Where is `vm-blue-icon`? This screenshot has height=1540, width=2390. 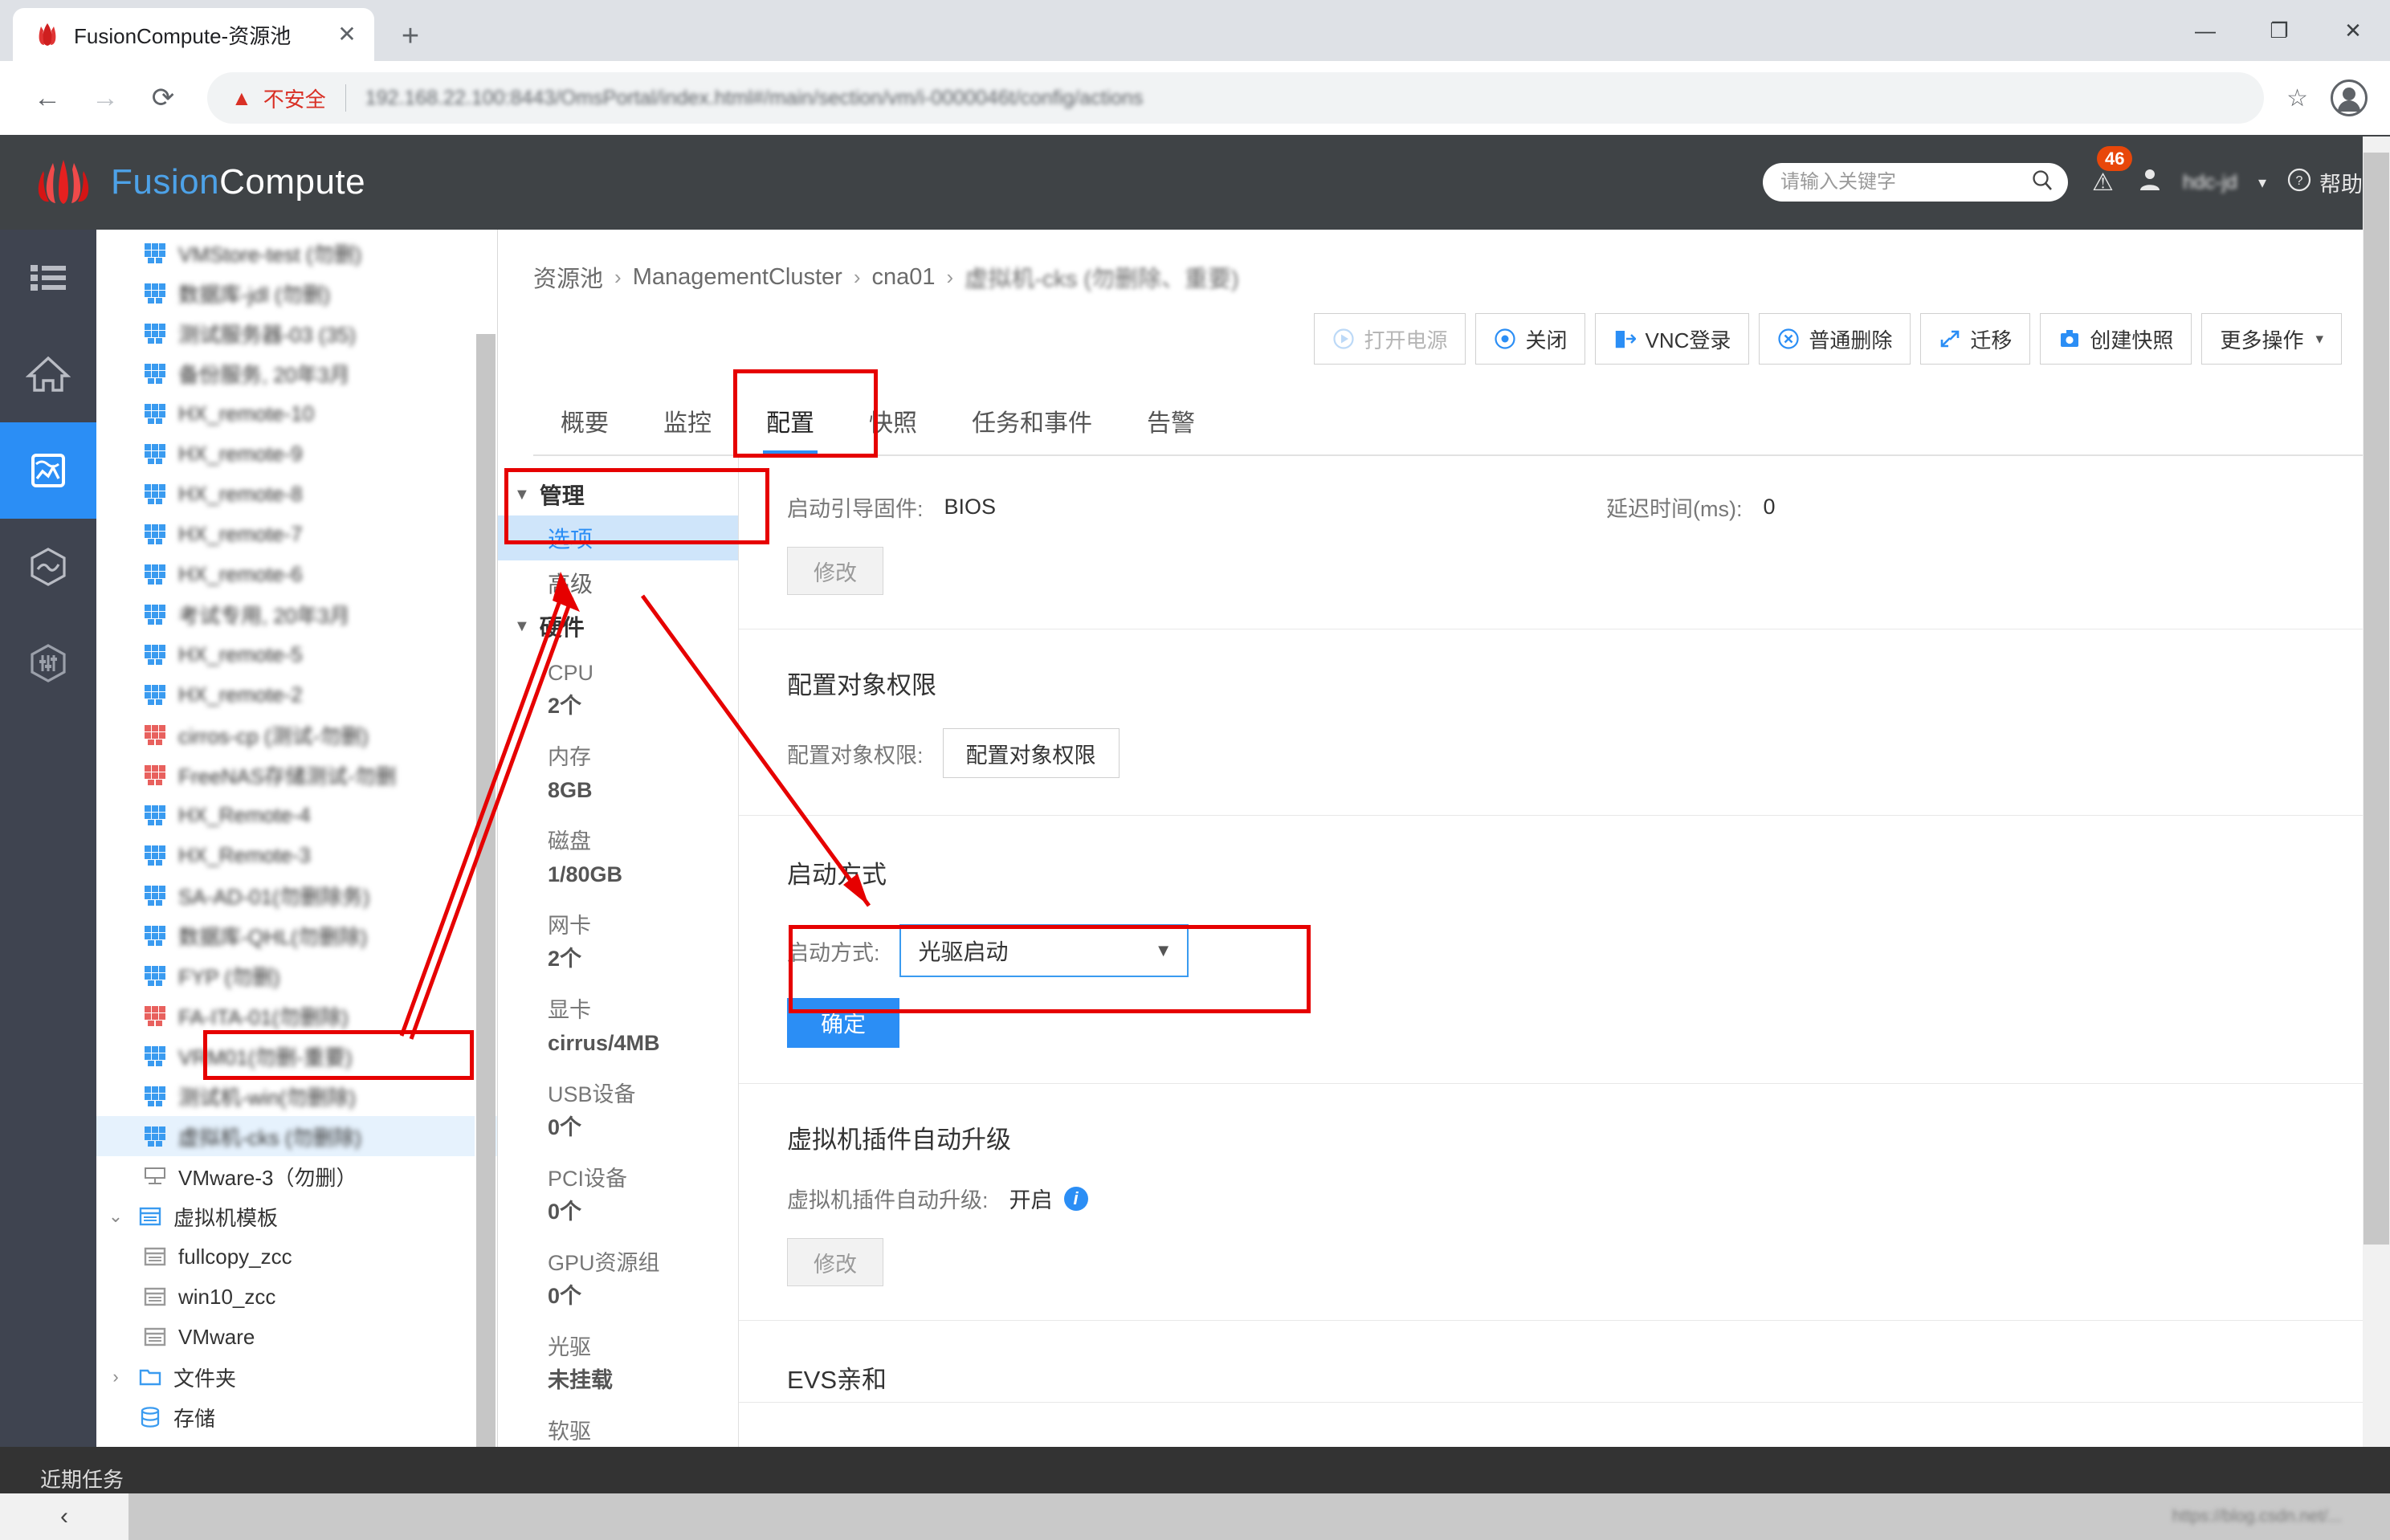 vm-blue-icon is located at coordinates (155, 1096).